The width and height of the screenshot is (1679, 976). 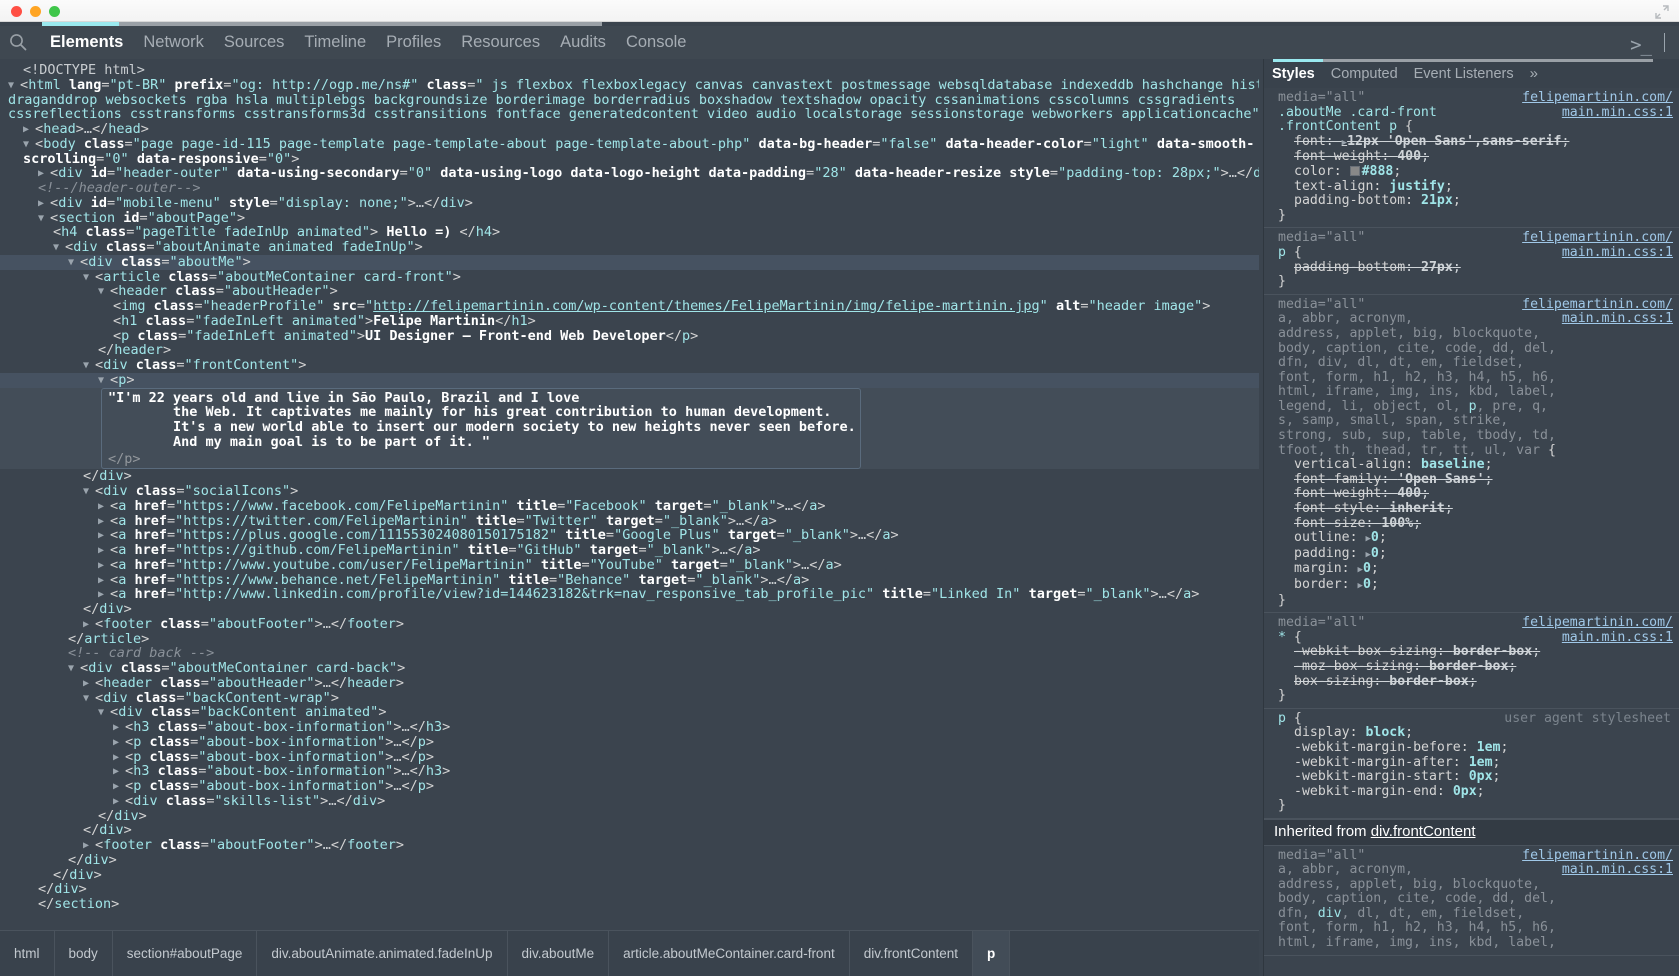 I want to click on style-declaration: font-weight: 400;, so click(x=1475, y=494).